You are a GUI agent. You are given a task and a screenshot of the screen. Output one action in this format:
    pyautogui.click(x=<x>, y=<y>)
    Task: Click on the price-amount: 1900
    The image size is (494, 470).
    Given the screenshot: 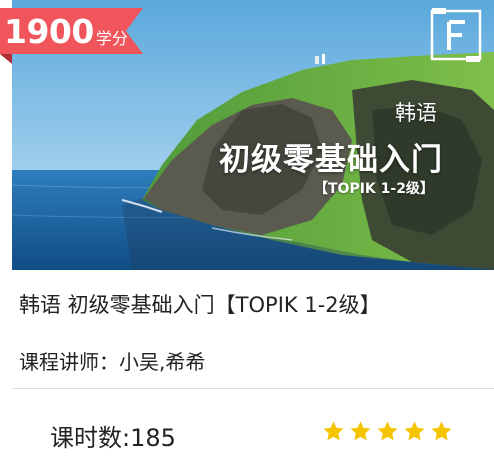 What is the action you would take?
    pyautogui.click(x=49, y=31)
    